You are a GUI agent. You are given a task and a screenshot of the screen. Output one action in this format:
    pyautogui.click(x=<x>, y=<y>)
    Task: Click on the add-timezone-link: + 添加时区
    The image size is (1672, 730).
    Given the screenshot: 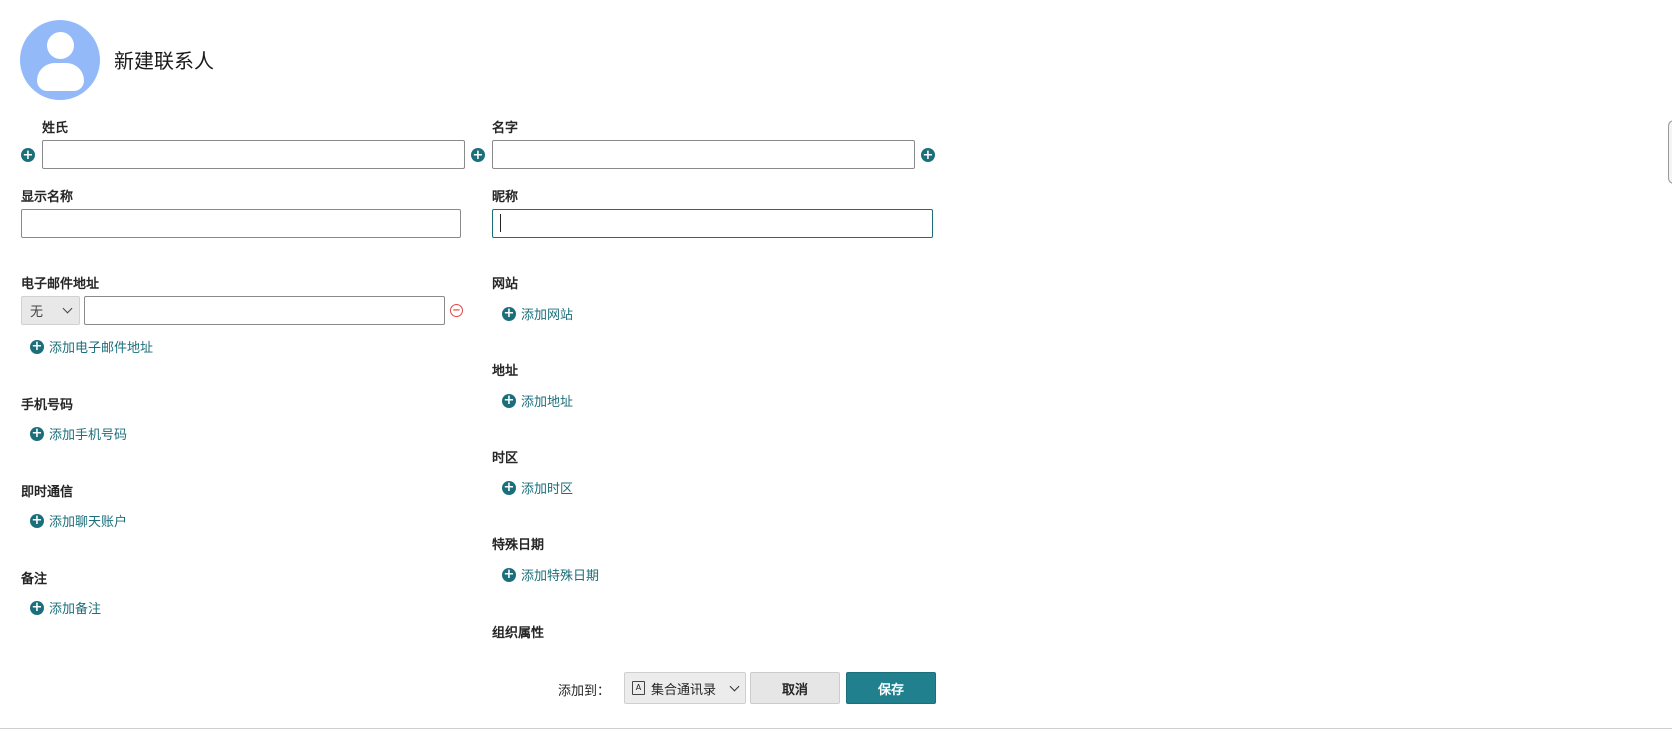 What is the action you would take?
    pyautogui.click(x=537, y=487)
    